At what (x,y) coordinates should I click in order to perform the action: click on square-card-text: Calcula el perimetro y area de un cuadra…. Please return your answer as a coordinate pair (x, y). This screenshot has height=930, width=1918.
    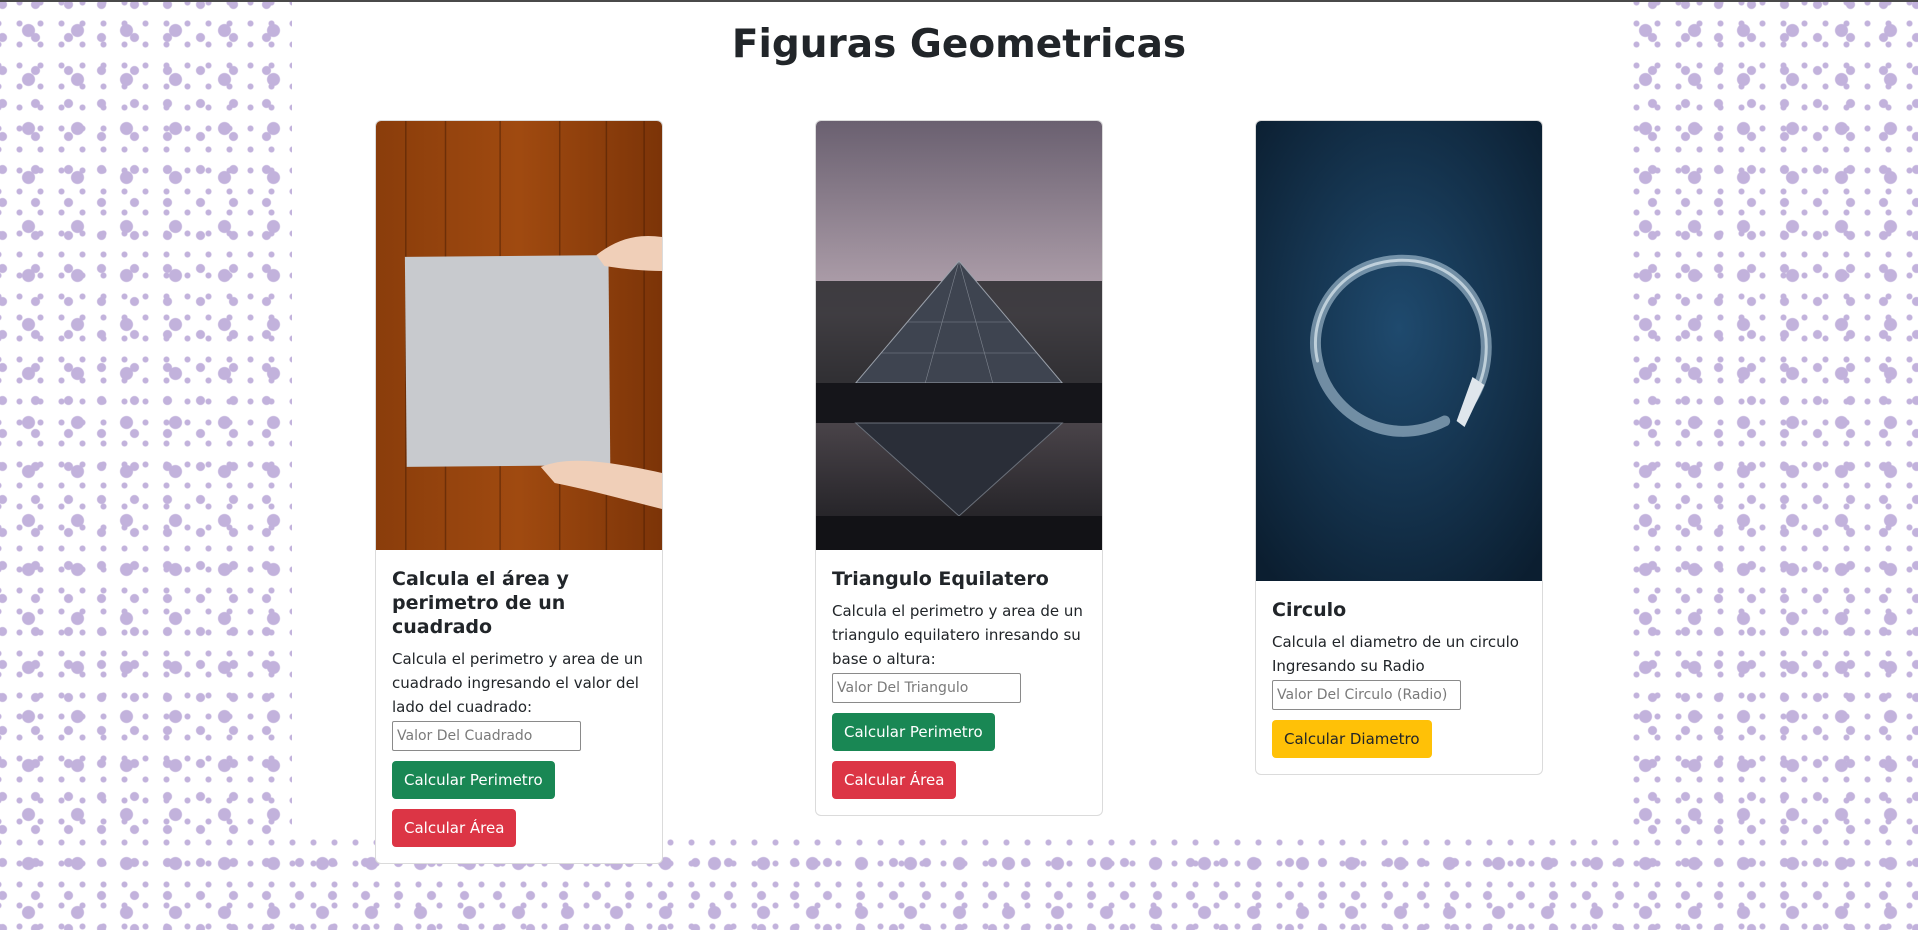
    Looking at the image, I should click on (517, 683).